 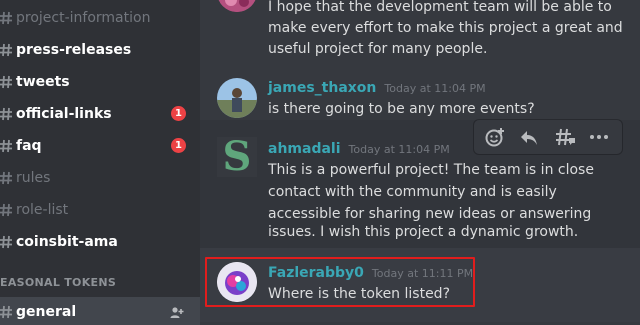 I want to click on add-member-icon, so click(x=177, y=312).